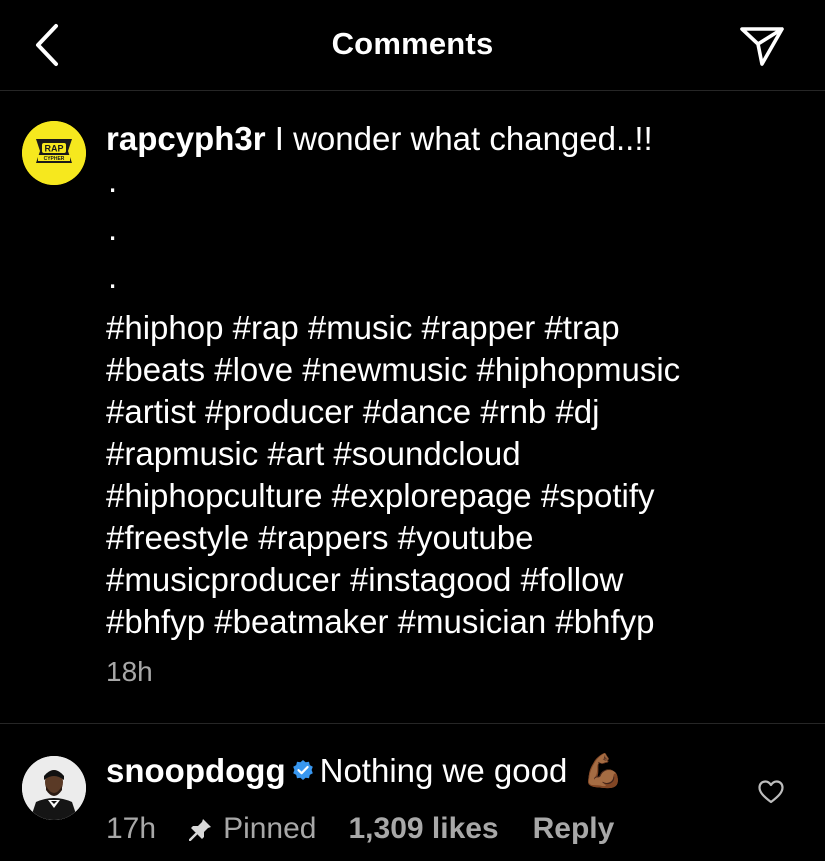 The height and width of the screenshot is (861, 825). Describe the element at coordinates (456, 454) in the screenshot. I see `hashtag-line: #rapmusic #art #soundcloud` at that location.